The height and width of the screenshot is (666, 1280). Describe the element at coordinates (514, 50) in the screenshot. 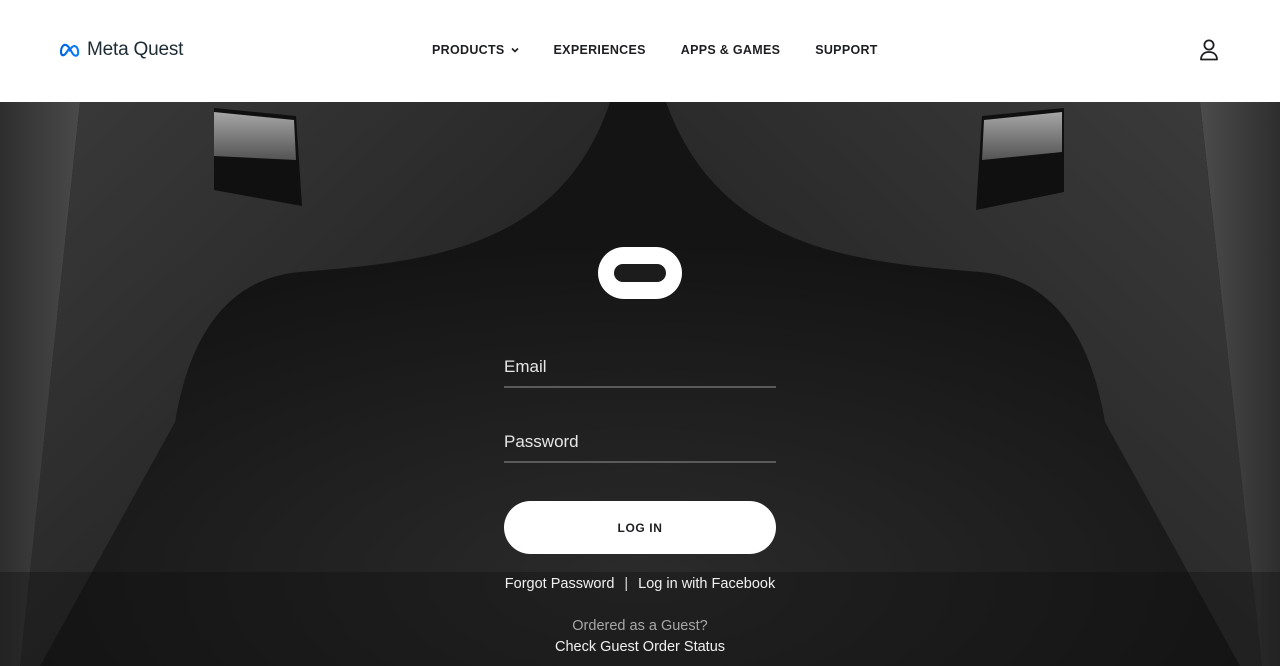

I see `chevron-down-icon` at that location.